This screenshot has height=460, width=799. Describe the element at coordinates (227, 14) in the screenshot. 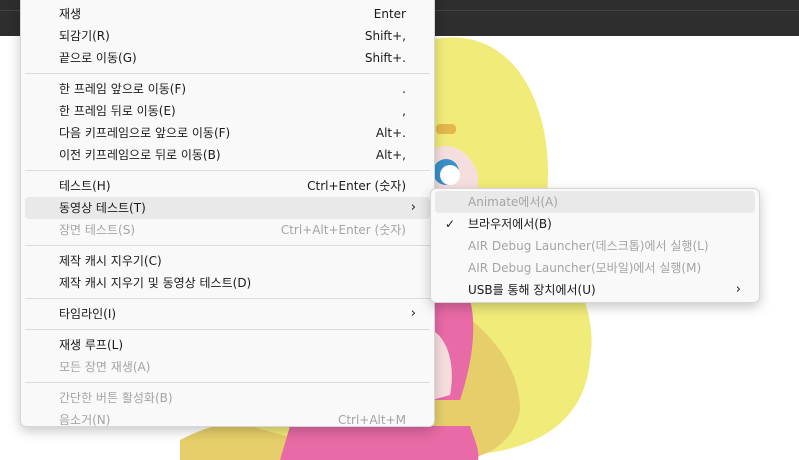

I see `menu-item-play: 재생 Enter` at that location.